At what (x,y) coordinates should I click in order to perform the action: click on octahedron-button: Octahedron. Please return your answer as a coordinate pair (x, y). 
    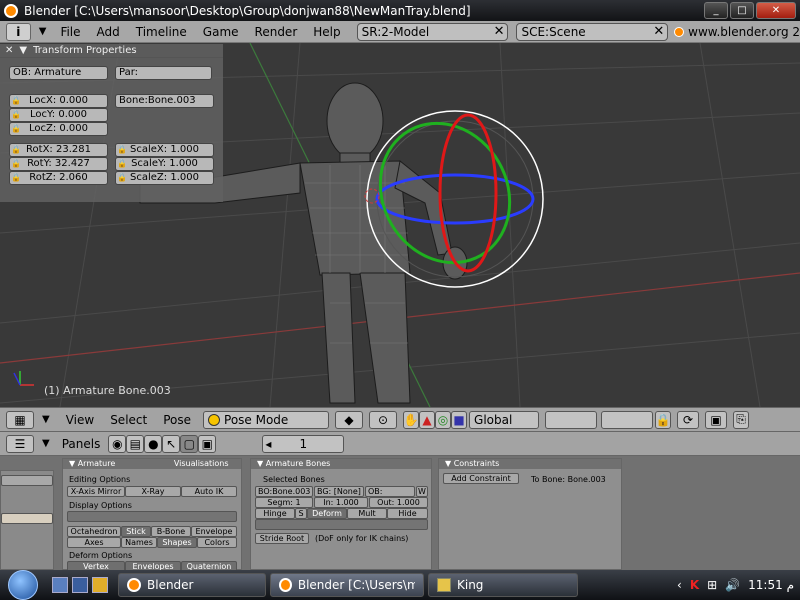
    Looking at the image, I should click on (94, 531).